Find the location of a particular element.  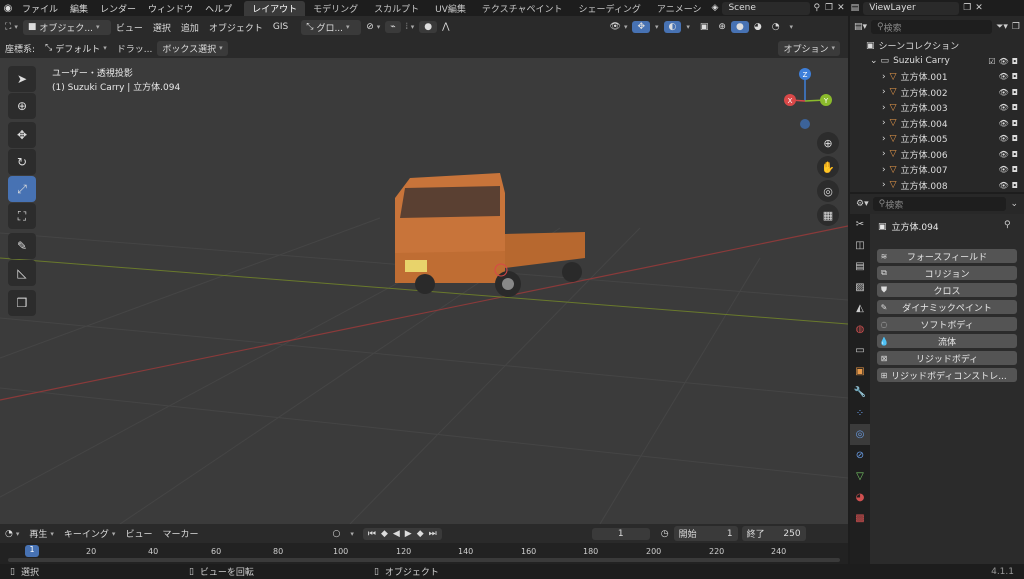

menu-help: ヘルプ is located at coordinates (218, 8).